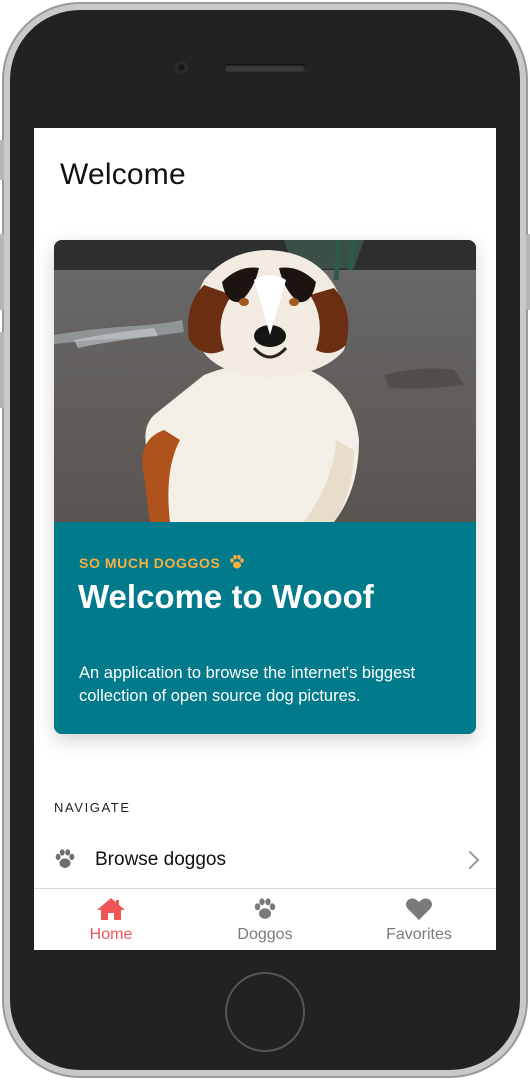  I want to click on tab-home: Home, so click(111, 919).